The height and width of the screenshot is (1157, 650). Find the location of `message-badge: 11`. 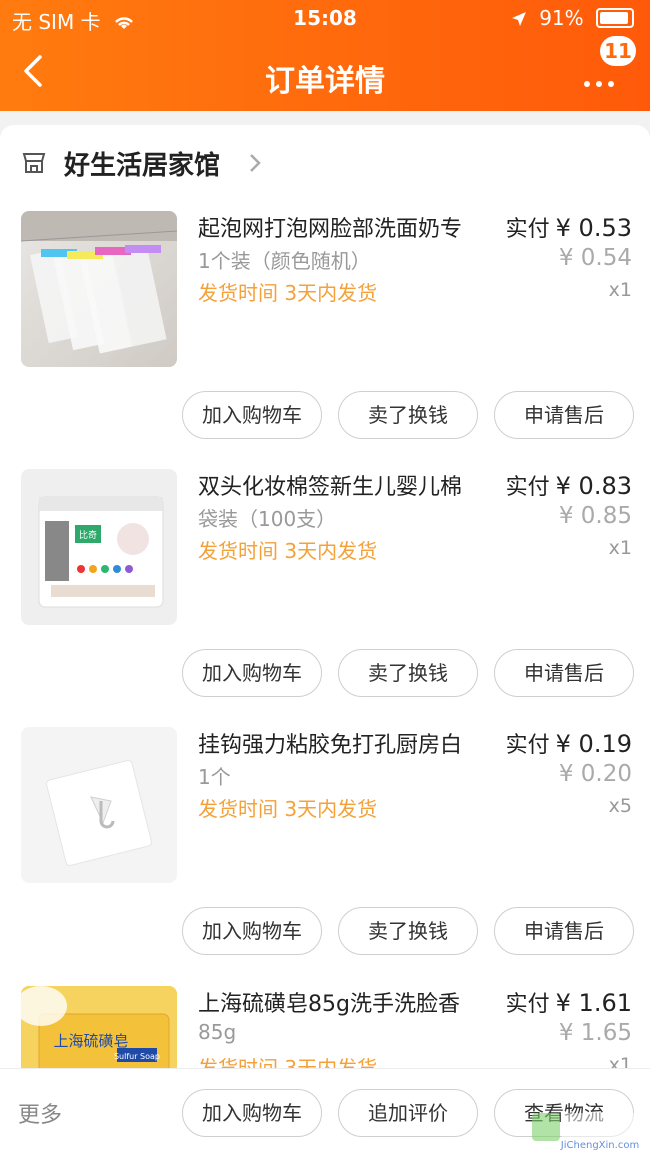

message-badge: 11 is located at coordinates (618, 51).